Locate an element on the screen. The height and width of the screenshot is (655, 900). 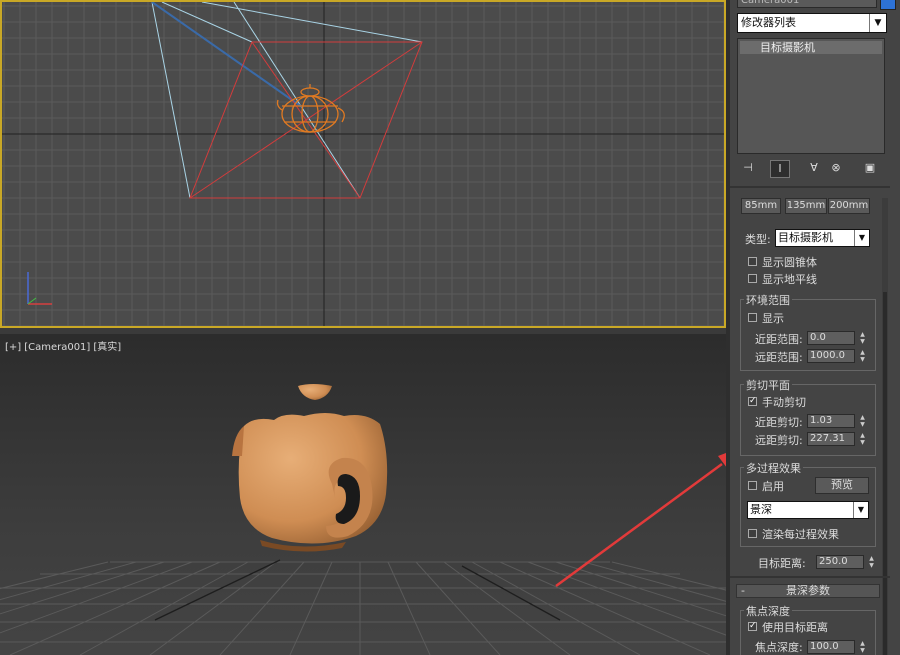
object-name-field: Camera001 is located at coordinates (807, 4).